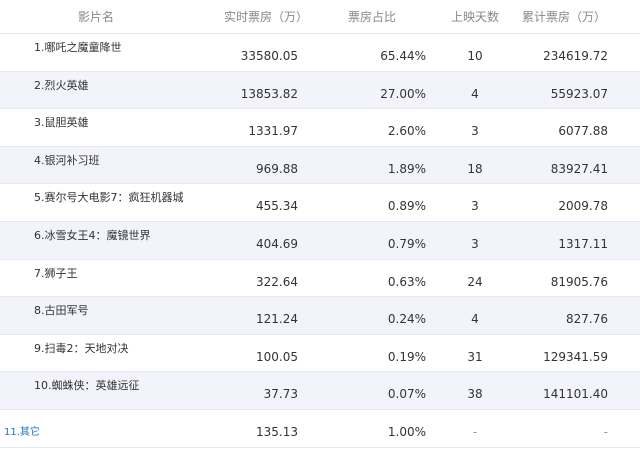  I want to click on header-box-office-share: 票房占比, so click(375, 16).